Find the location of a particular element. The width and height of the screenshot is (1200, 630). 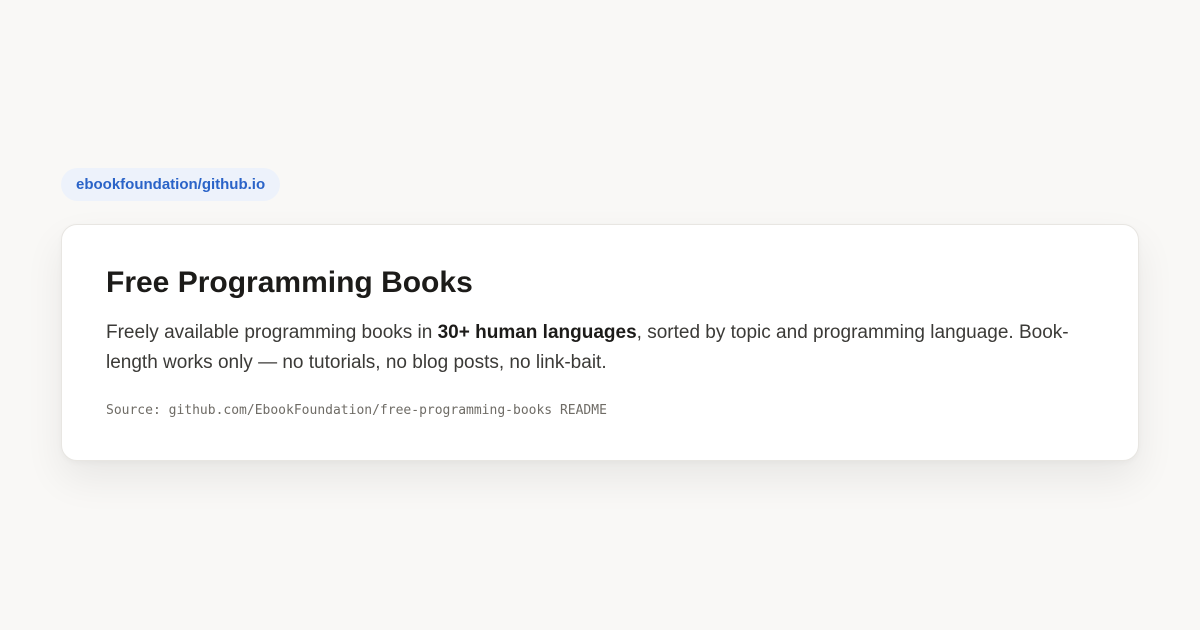

repo-badge-label: ebookfoundation/github.io is located at coordinates (171, 184).